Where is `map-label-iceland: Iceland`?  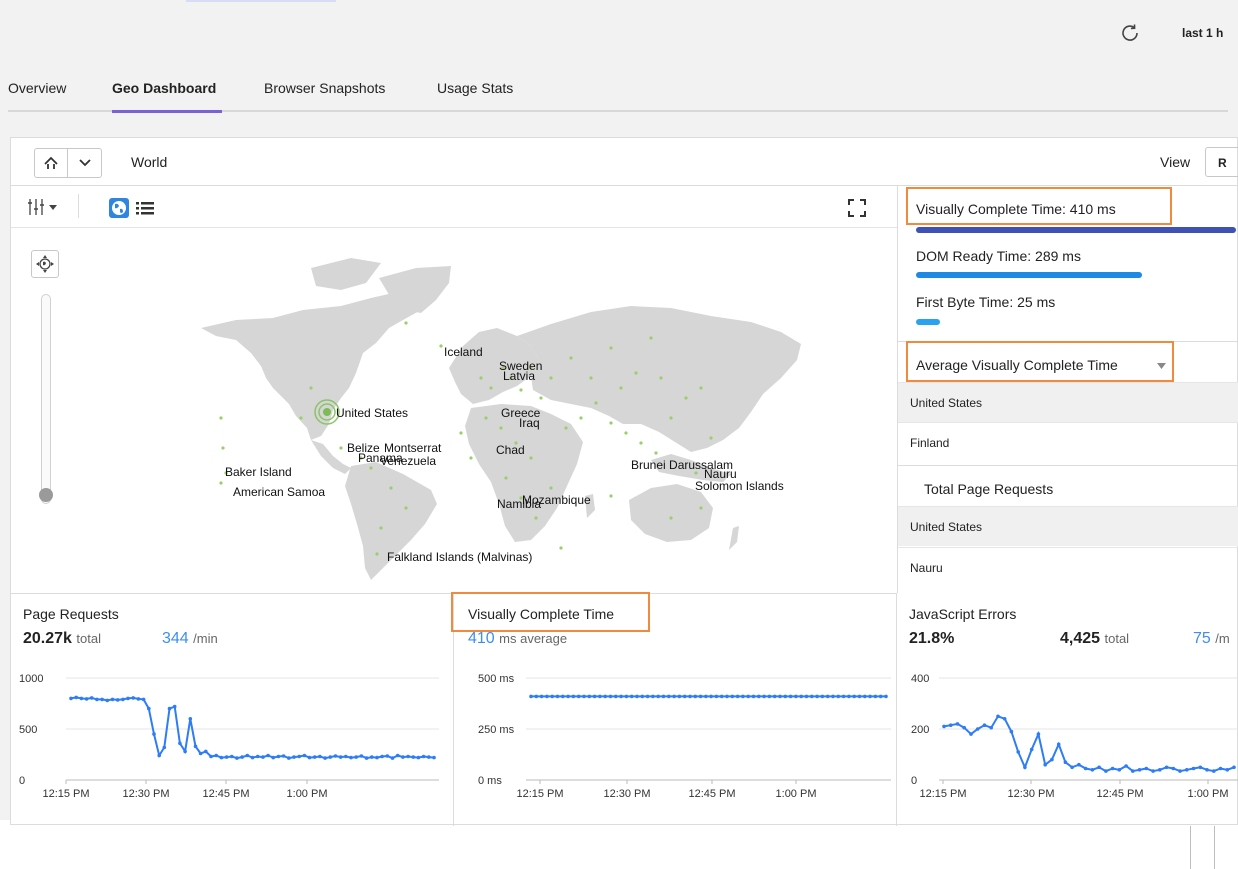
map-label-iceland: Iceland is located at coordinates (463, 352).